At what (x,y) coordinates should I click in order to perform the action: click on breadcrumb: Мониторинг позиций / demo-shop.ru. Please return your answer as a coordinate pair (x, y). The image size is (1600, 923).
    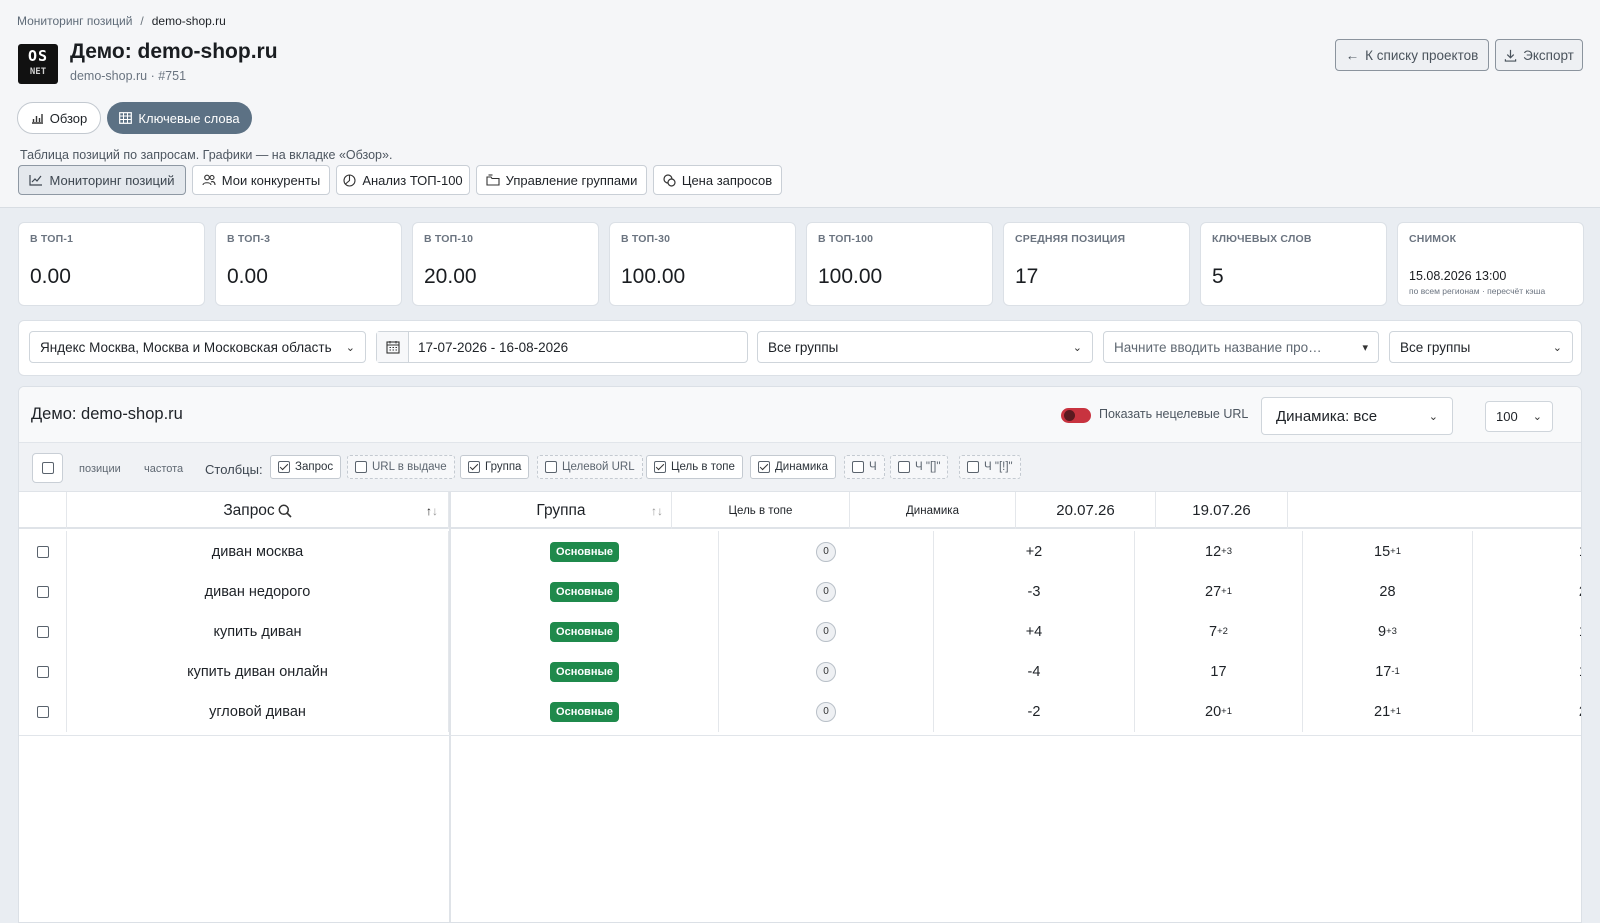
    Looking at the image, I should click on (121, 21).